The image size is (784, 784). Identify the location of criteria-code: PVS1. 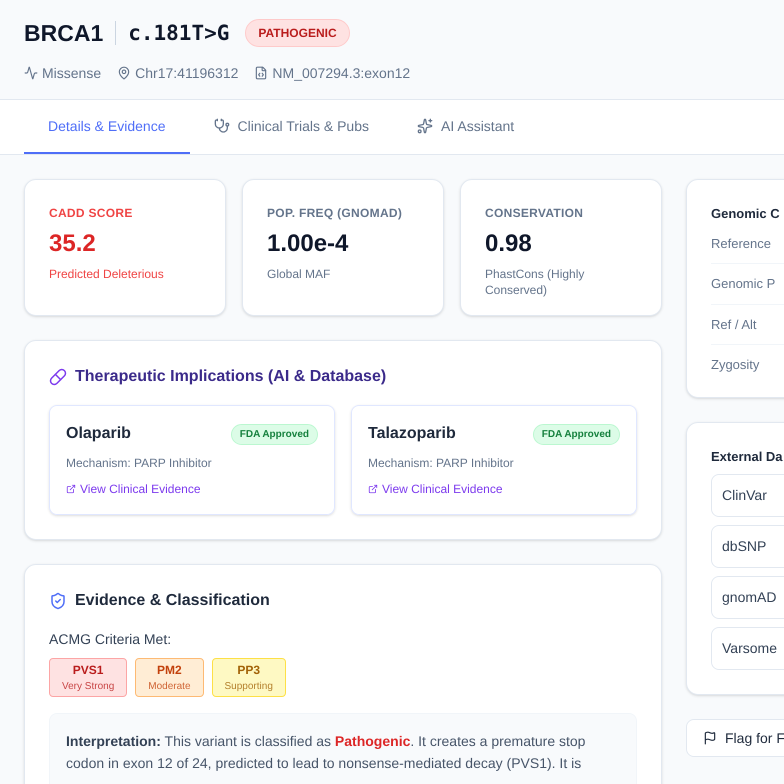
(88, 670).